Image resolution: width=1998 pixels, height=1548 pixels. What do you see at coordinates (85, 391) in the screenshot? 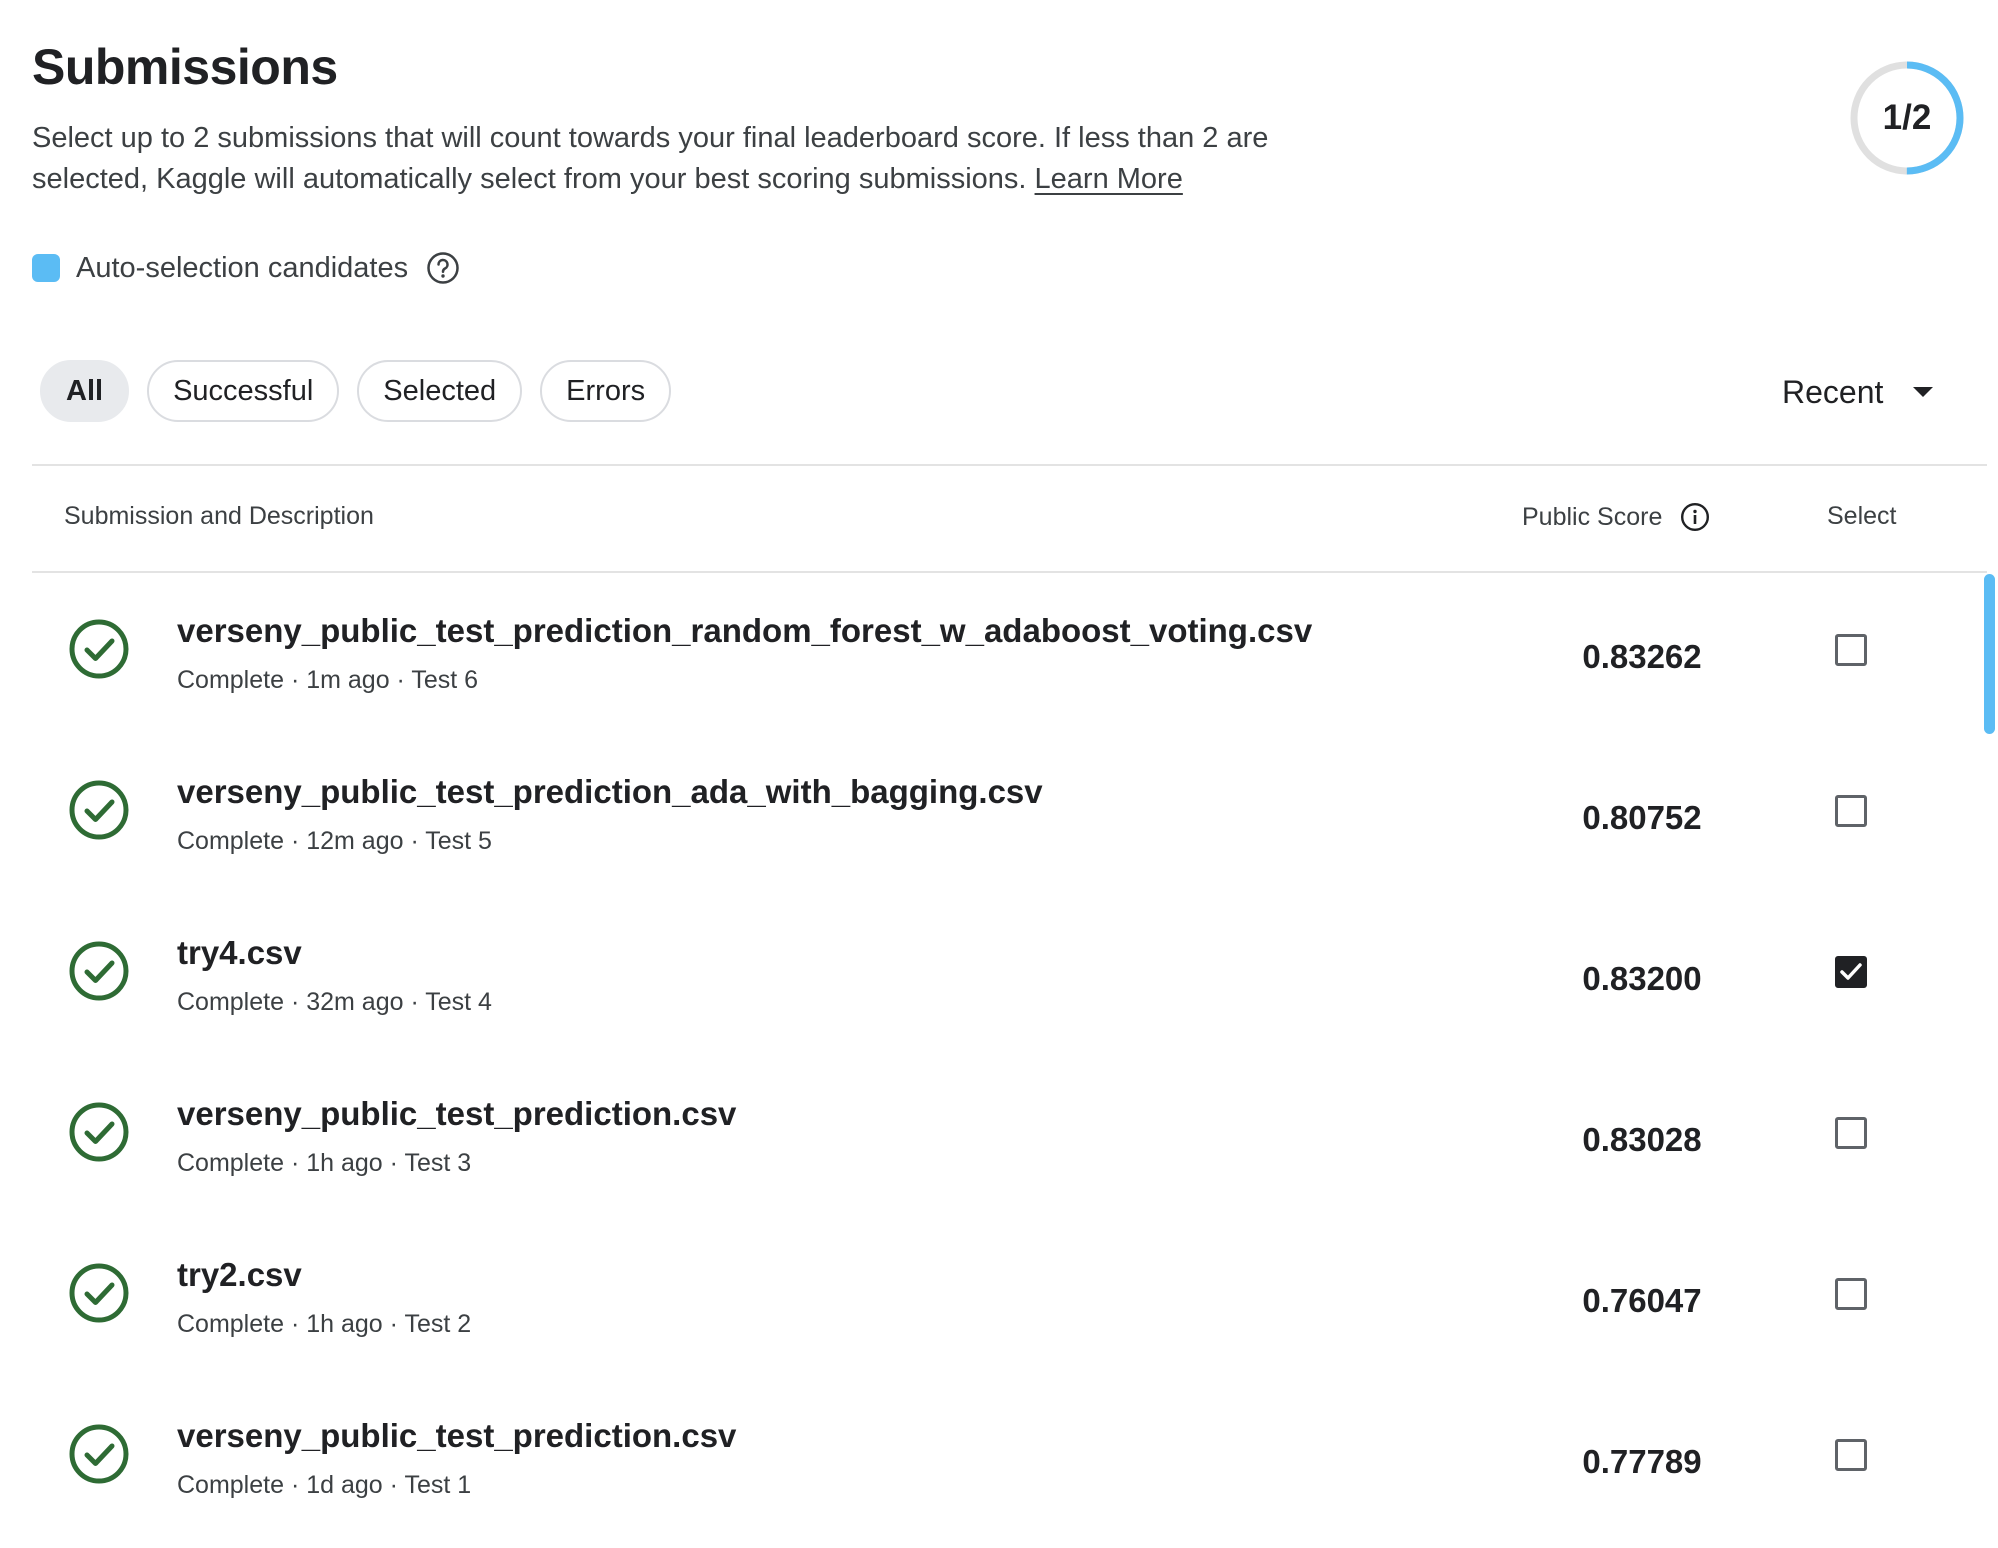
I see `filter-chip-all: All` at bounding box center [85, 391].